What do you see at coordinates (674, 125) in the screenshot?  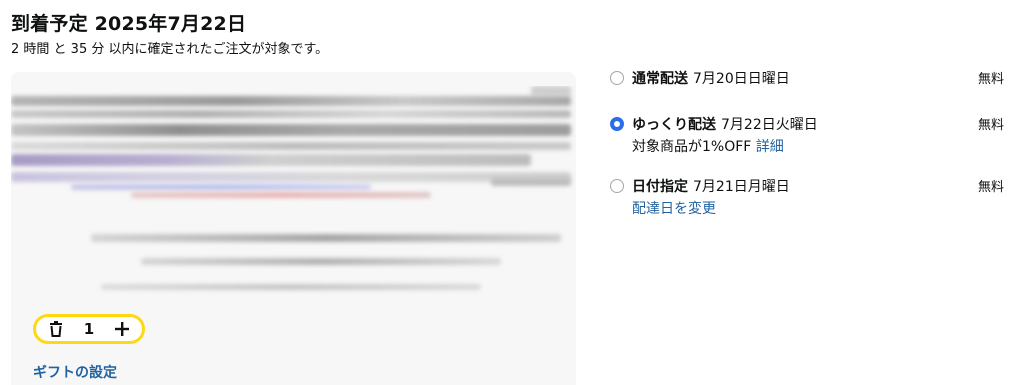 I see `option-name: ゆっくり配送` at bounding box center [674, 125].